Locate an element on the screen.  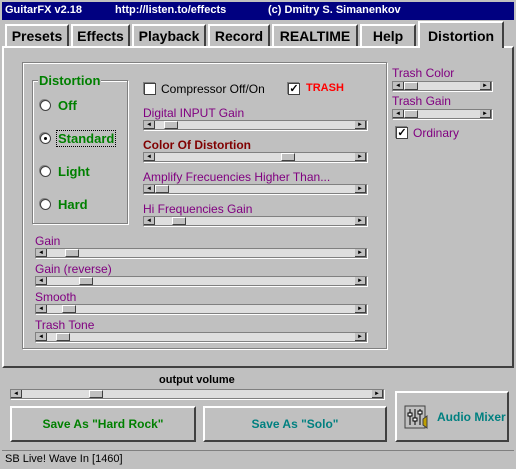
save-solo-button: Save As "Solo" is located at coordinates (295, 424).